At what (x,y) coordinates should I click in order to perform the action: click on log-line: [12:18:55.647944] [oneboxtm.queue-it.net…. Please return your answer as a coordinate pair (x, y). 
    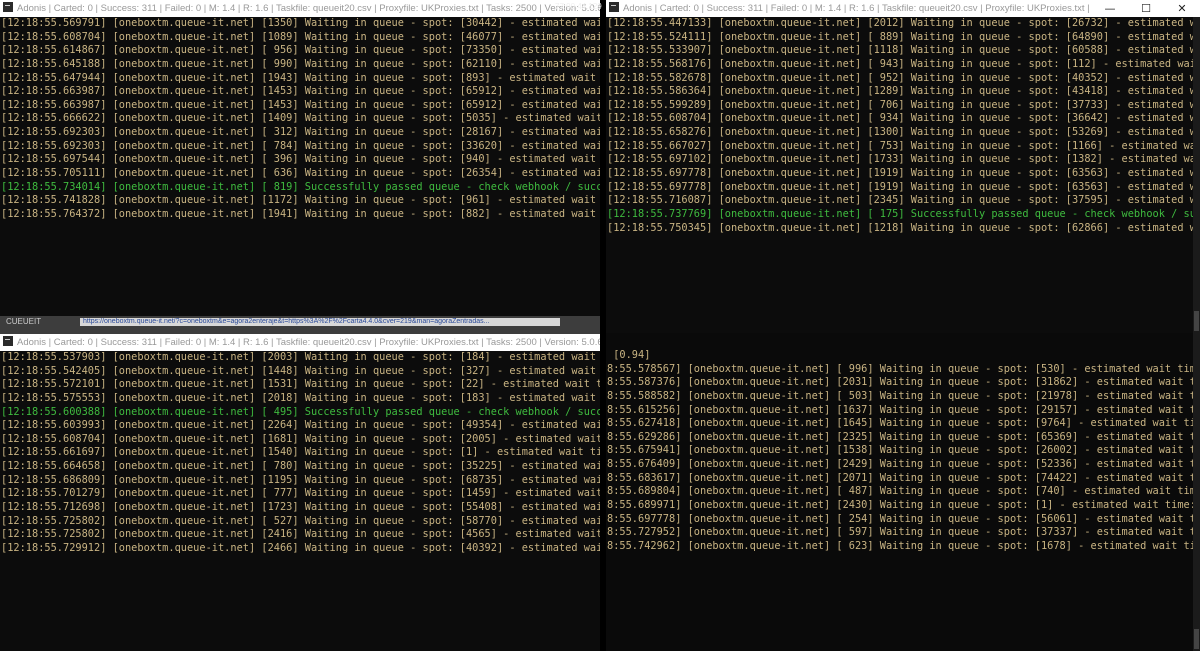
    Looking at the image, I should click on (299, 77).